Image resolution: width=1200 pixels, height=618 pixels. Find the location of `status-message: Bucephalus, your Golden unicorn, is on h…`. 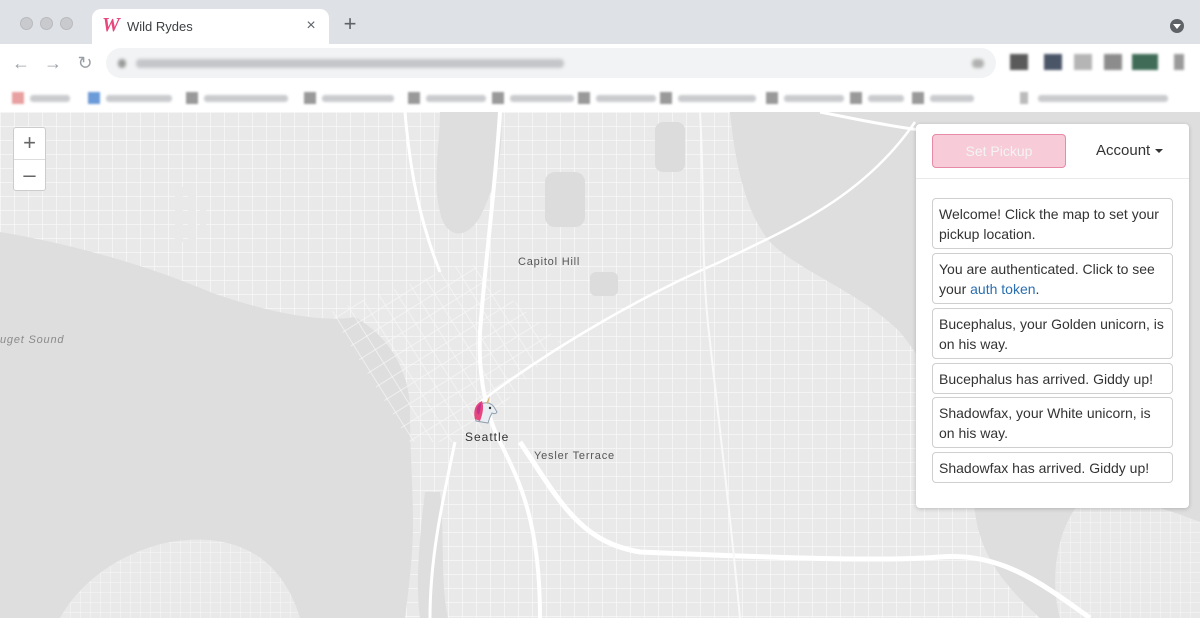

status-message: Bucephalus, your Golden unicorn, is on h… is located at coordinates (1052, 333).